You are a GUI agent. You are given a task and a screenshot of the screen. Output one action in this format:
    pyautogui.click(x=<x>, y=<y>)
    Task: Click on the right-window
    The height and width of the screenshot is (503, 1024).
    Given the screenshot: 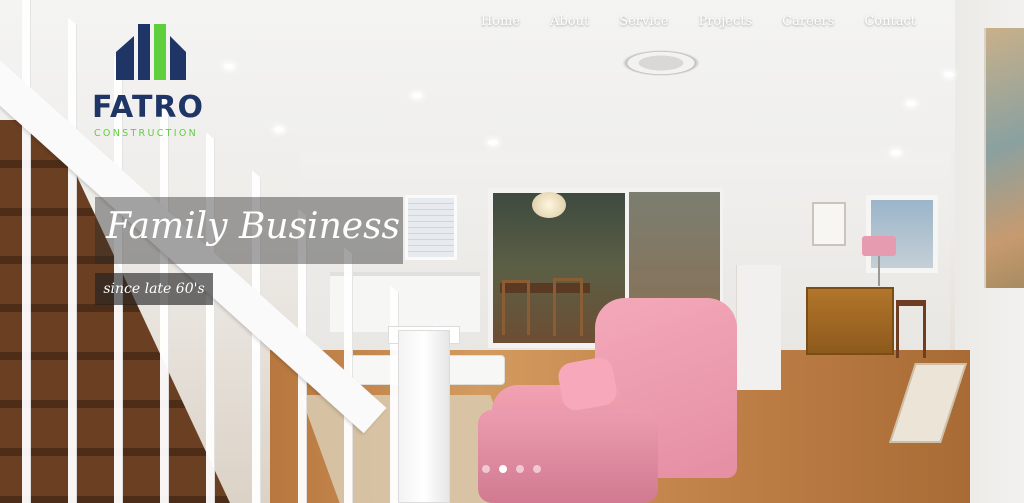 What is the action you would take?
    pyautogui.click(x=902, y=234)
    